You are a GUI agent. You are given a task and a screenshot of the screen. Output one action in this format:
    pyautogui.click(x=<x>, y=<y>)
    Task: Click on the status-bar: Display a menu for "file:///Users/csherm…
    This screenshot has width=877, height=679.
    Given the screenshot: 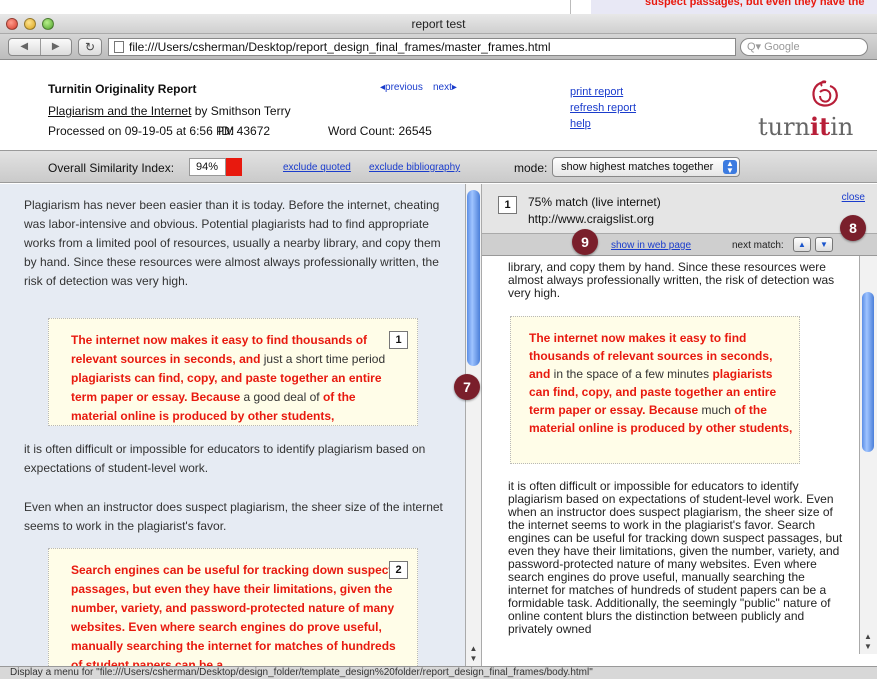 What is the action you would take?
    pyautogui.click(x=438, y=672)
    